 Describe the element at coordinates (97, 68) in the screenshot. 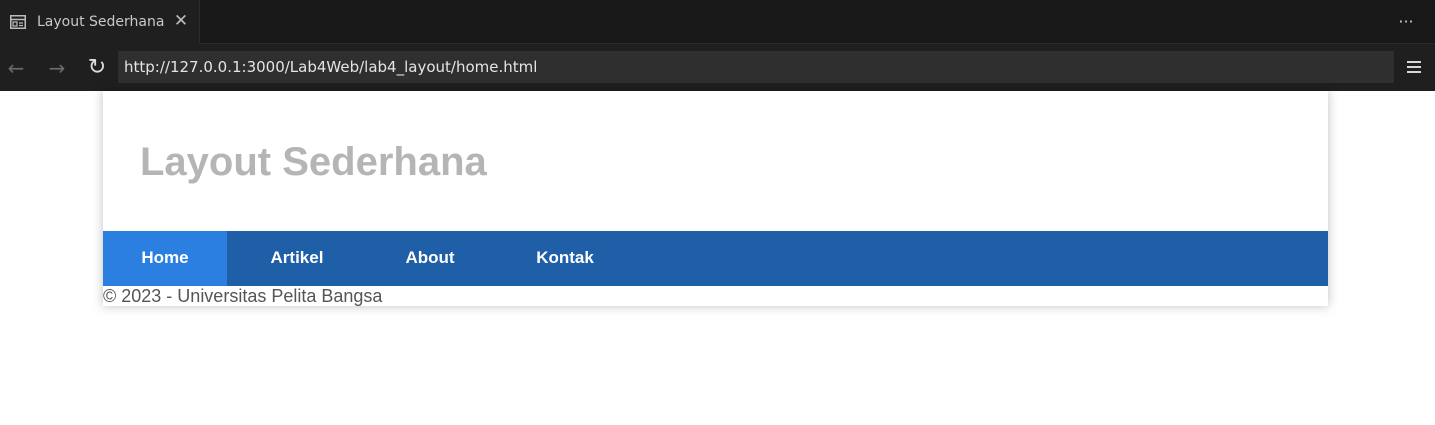

I see `reload-icon: ↻` at that location.